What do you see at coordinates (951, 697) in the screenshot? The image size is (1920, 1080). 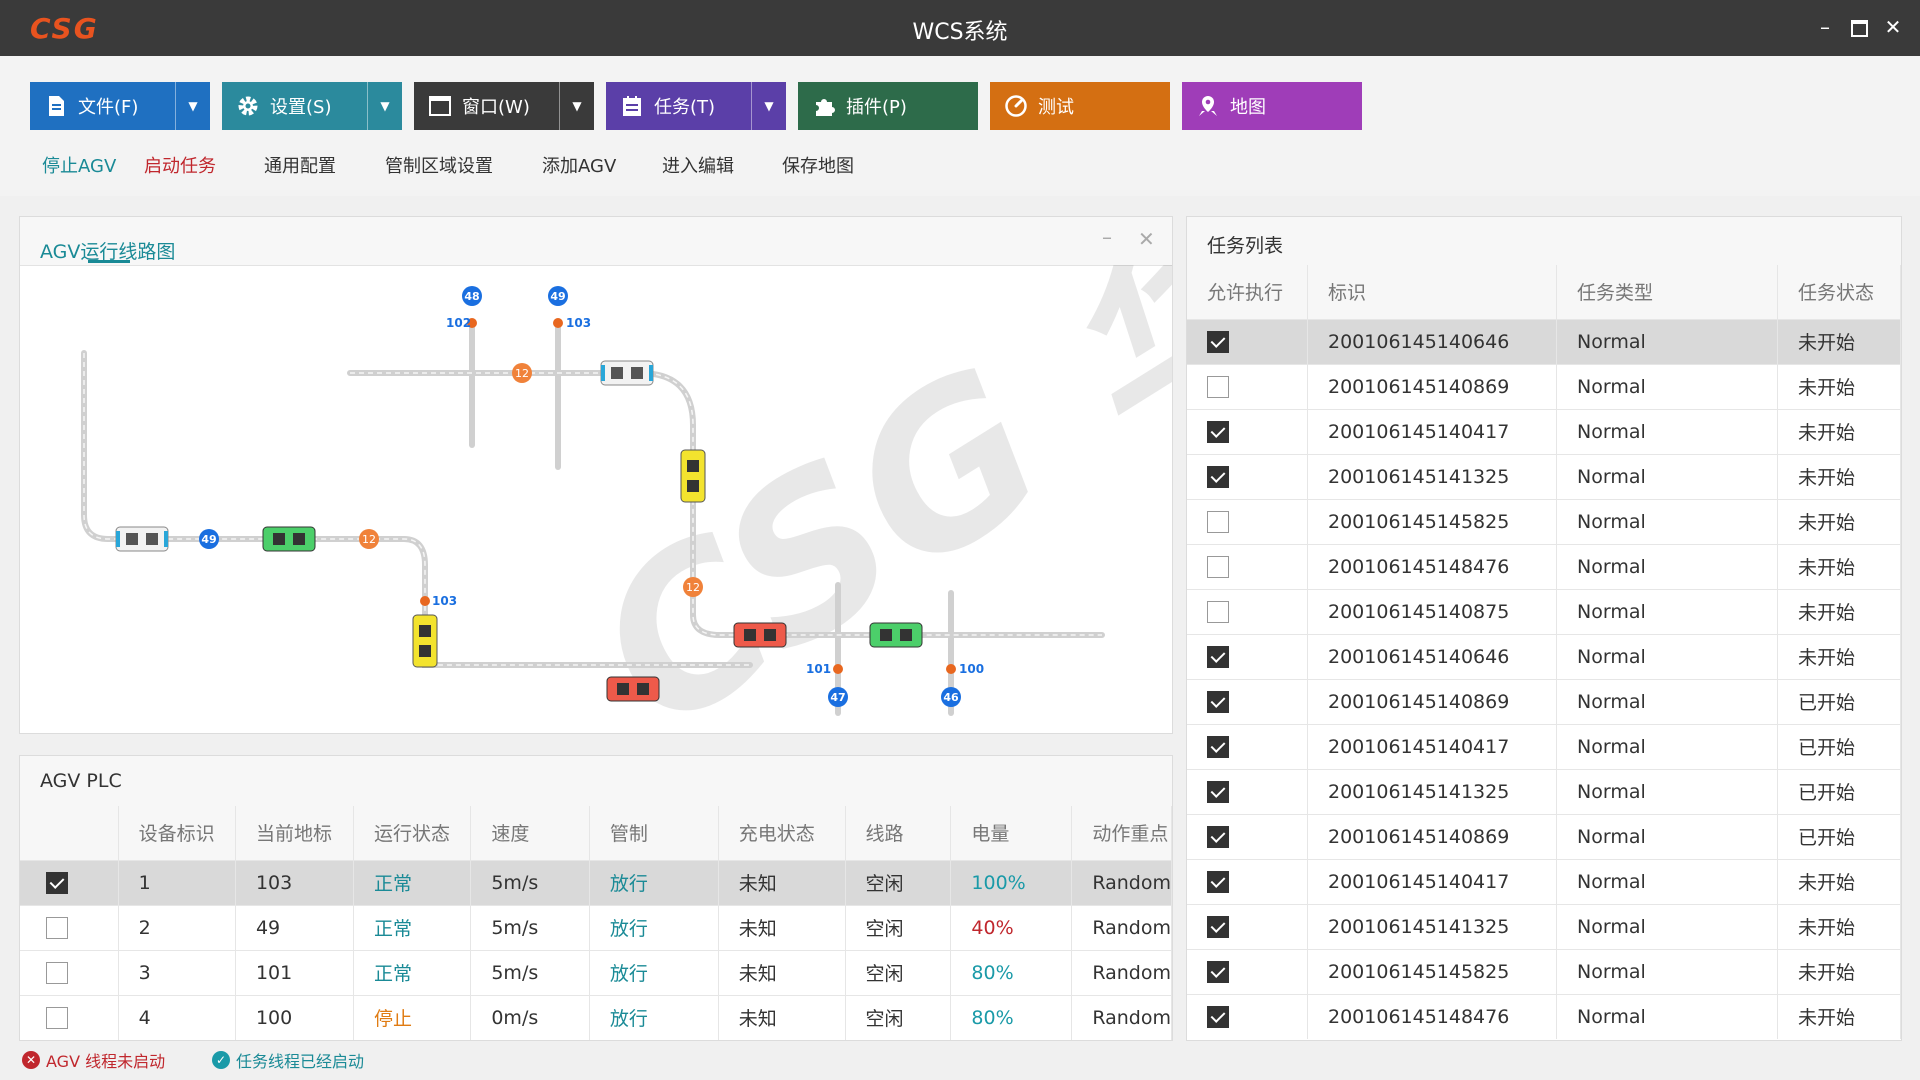 I see `node-46: 46` at bounding box center [951, 697].